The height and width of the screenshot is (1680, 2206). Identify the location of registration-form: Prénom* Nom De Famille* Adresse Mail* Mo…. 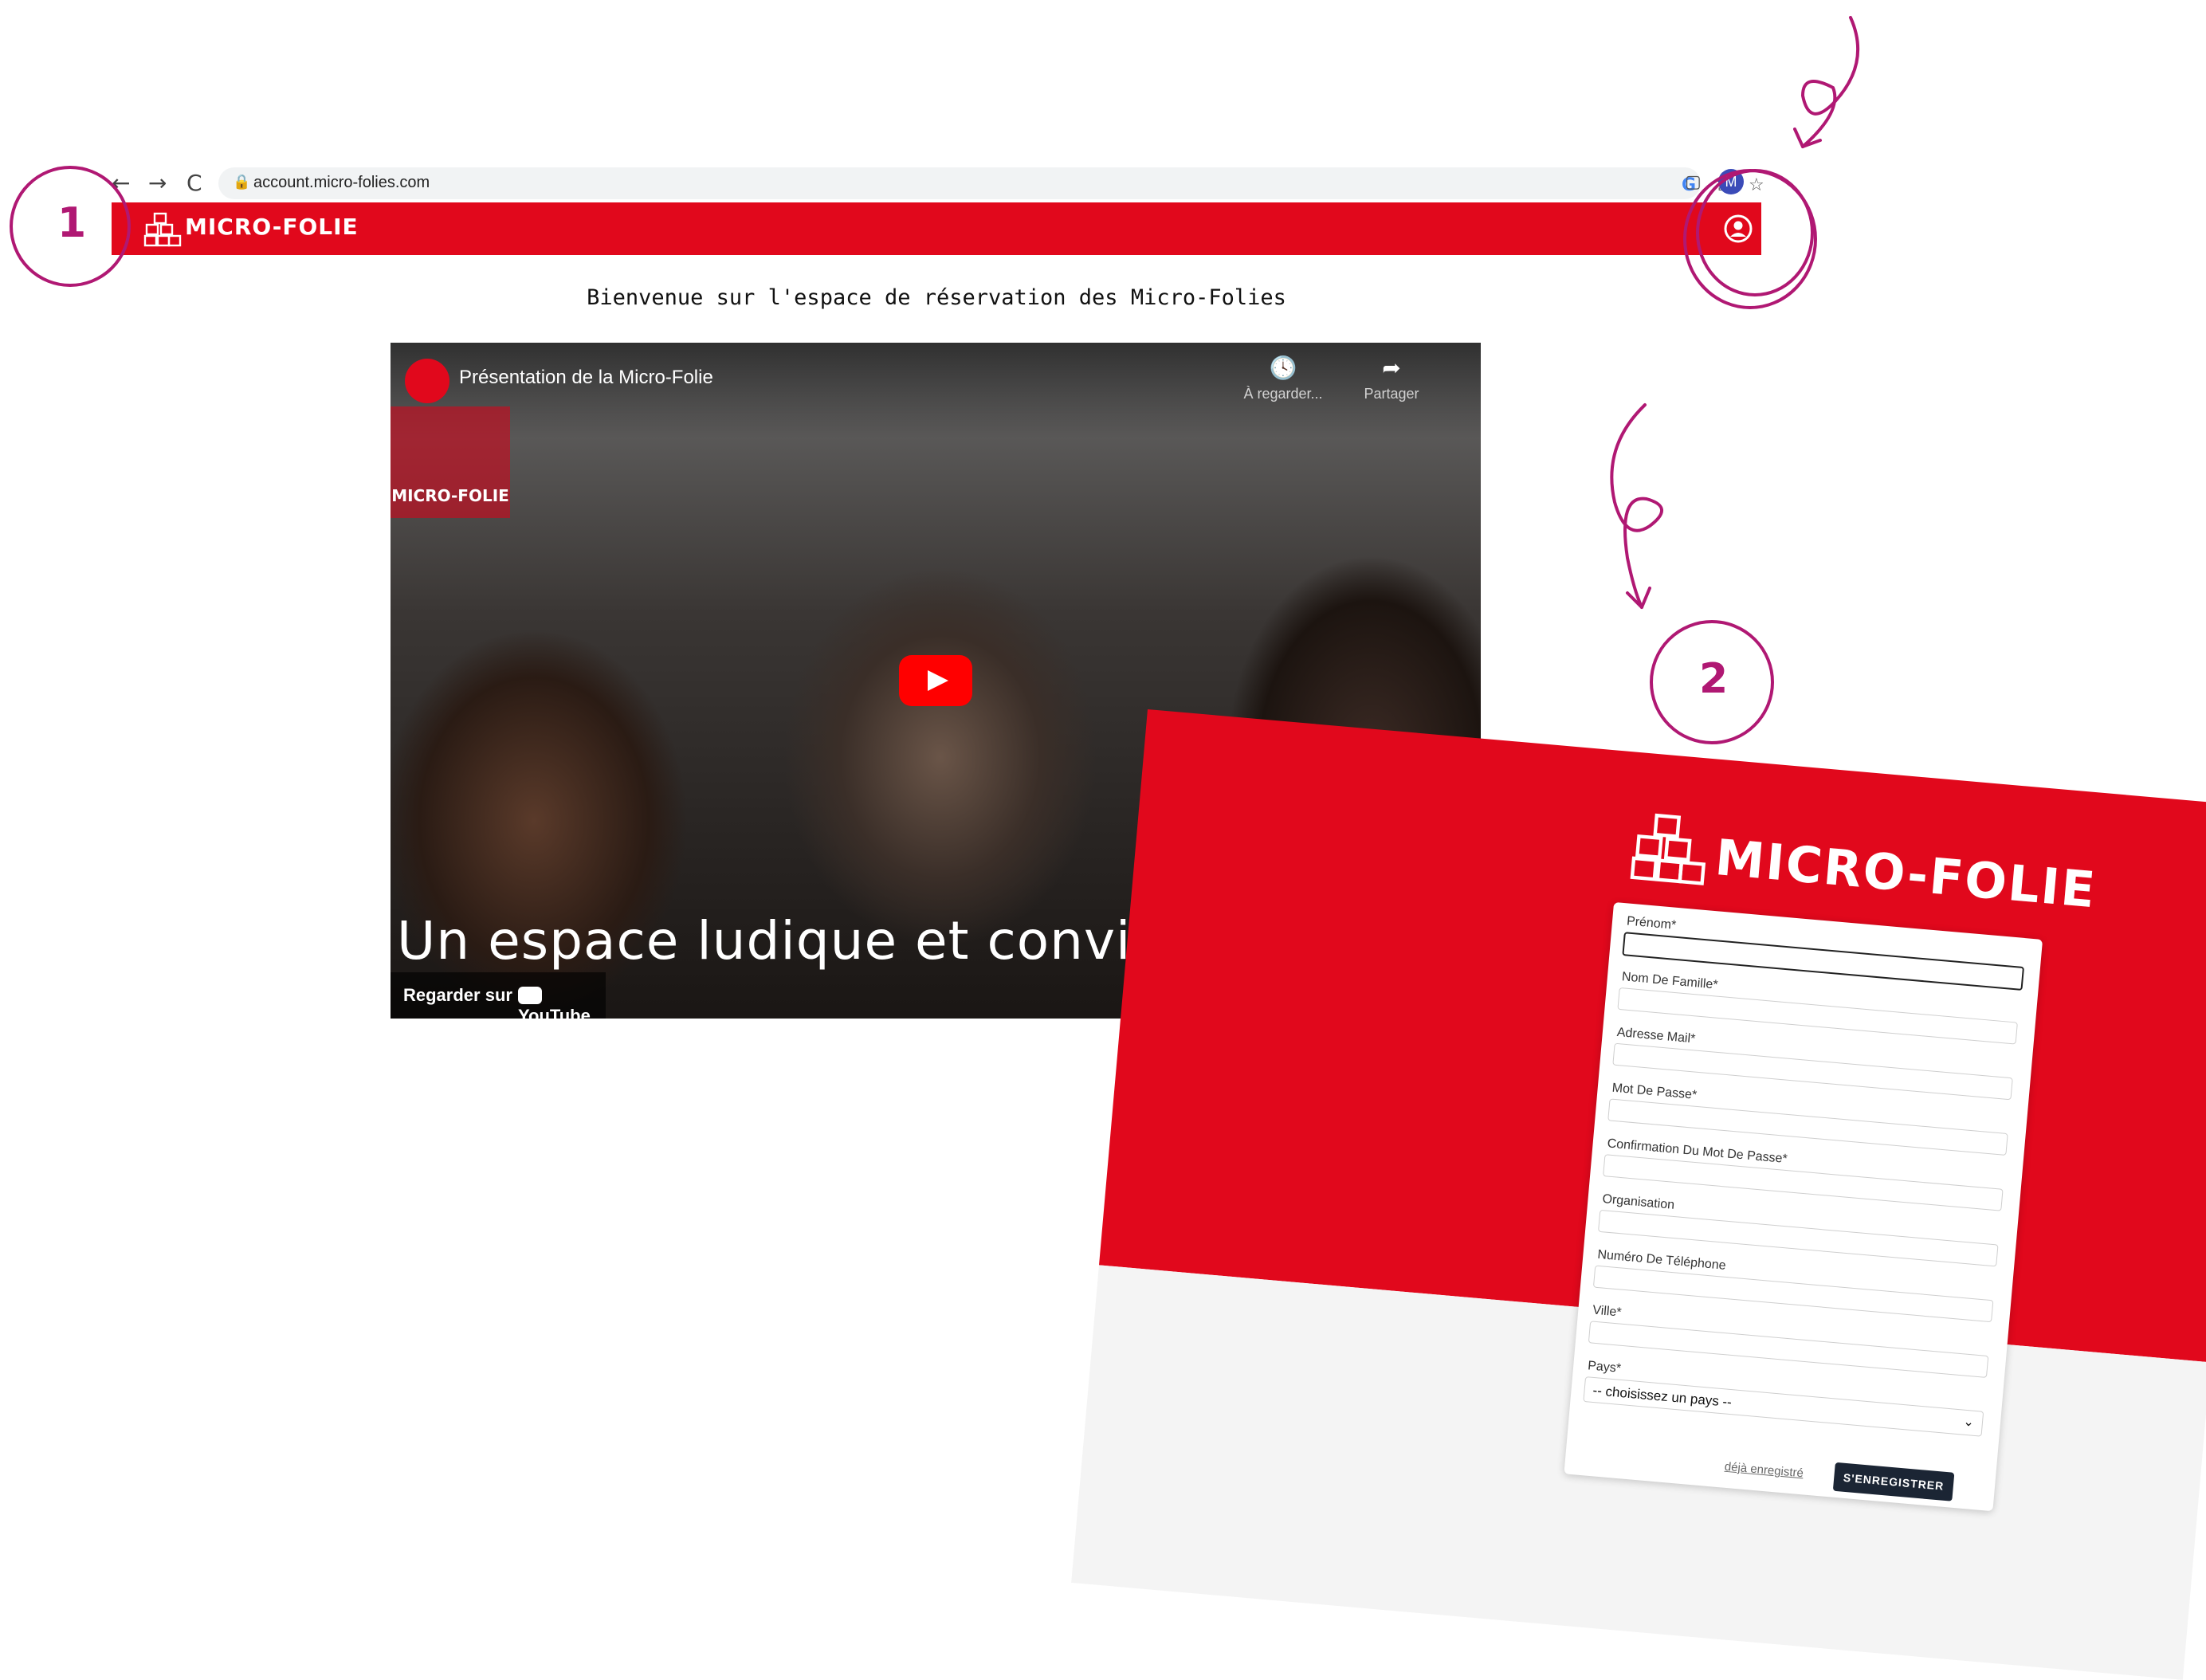
(1803, 1206).